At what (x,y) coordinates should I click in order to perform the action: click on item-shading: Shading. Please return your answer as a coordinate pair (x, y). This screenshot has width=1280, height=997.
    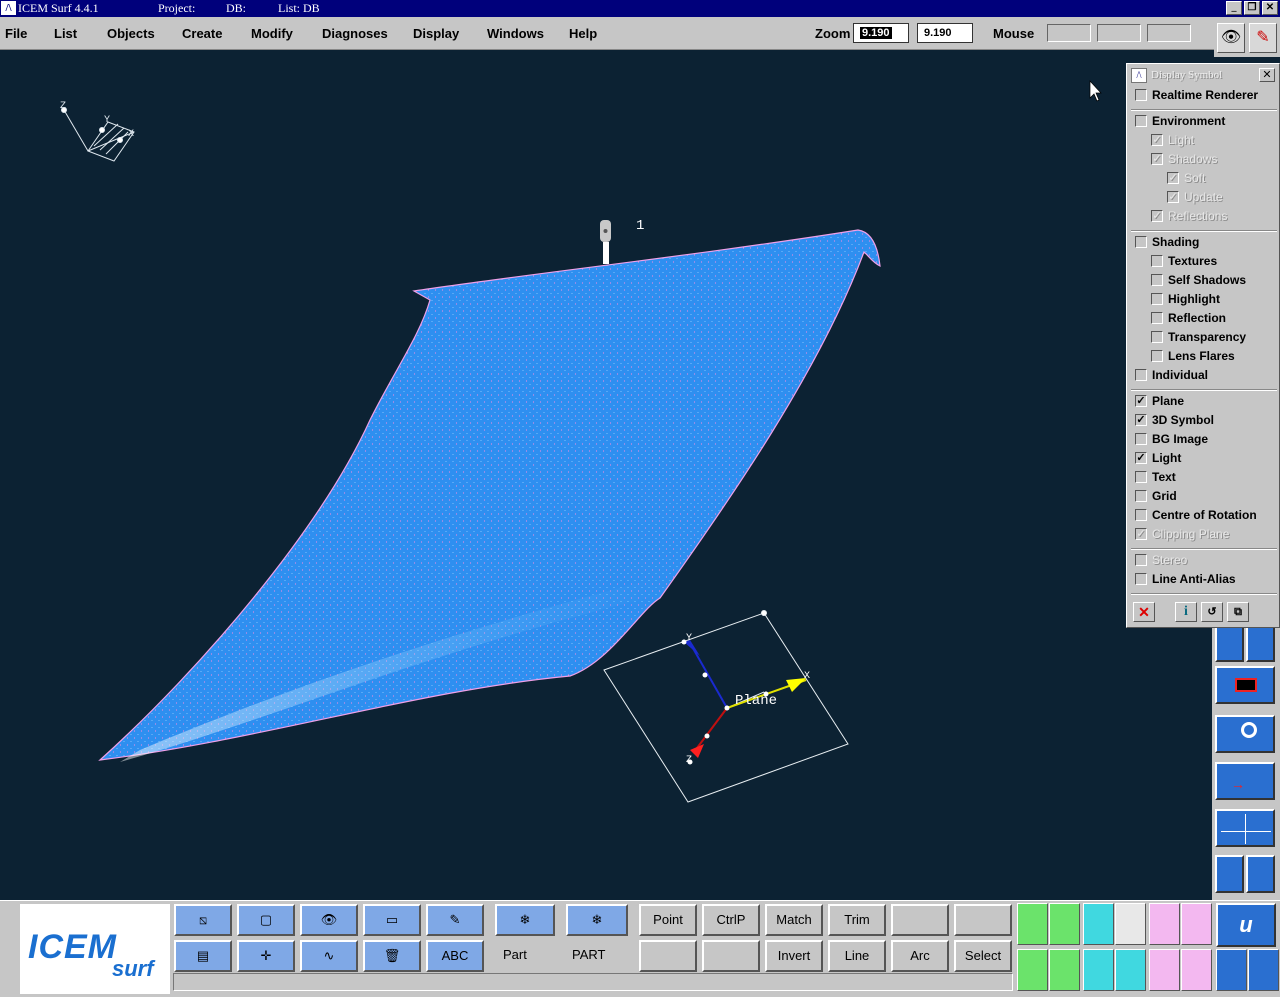
    Looking at the image, I should click on (1167, 243).